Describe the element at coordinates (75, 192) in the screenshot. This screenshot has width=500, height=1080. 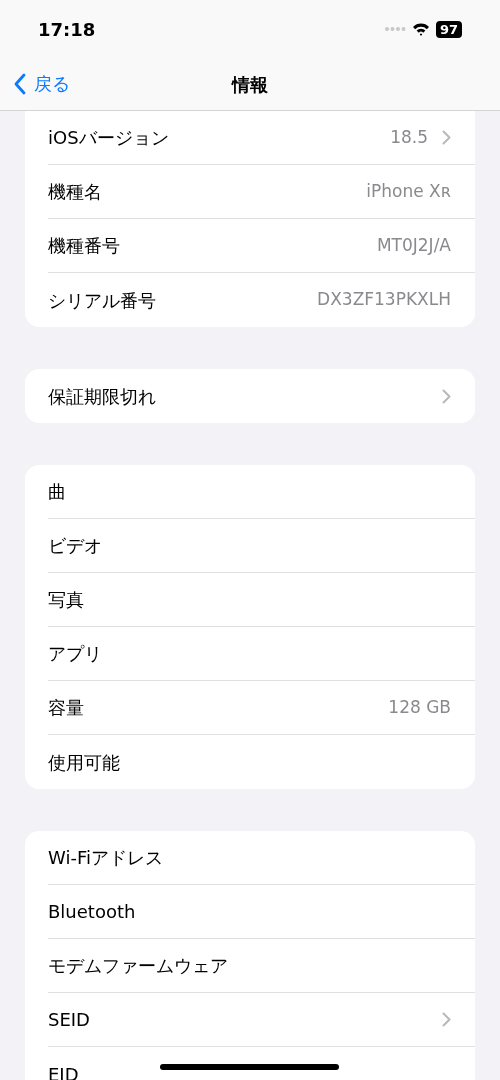
I see `row-label: 機種名` at that location.